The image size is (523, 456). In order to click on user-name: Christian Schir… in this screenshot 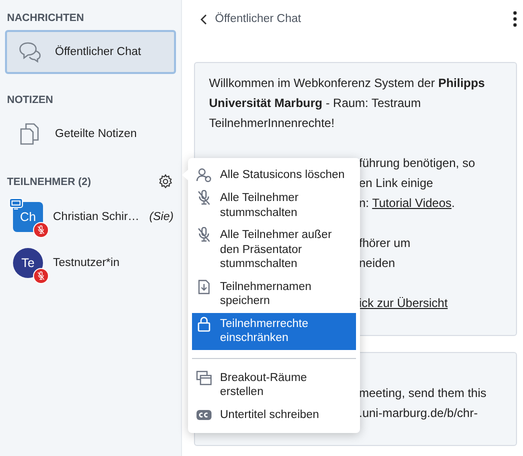, I will do `click(96, 217)`.